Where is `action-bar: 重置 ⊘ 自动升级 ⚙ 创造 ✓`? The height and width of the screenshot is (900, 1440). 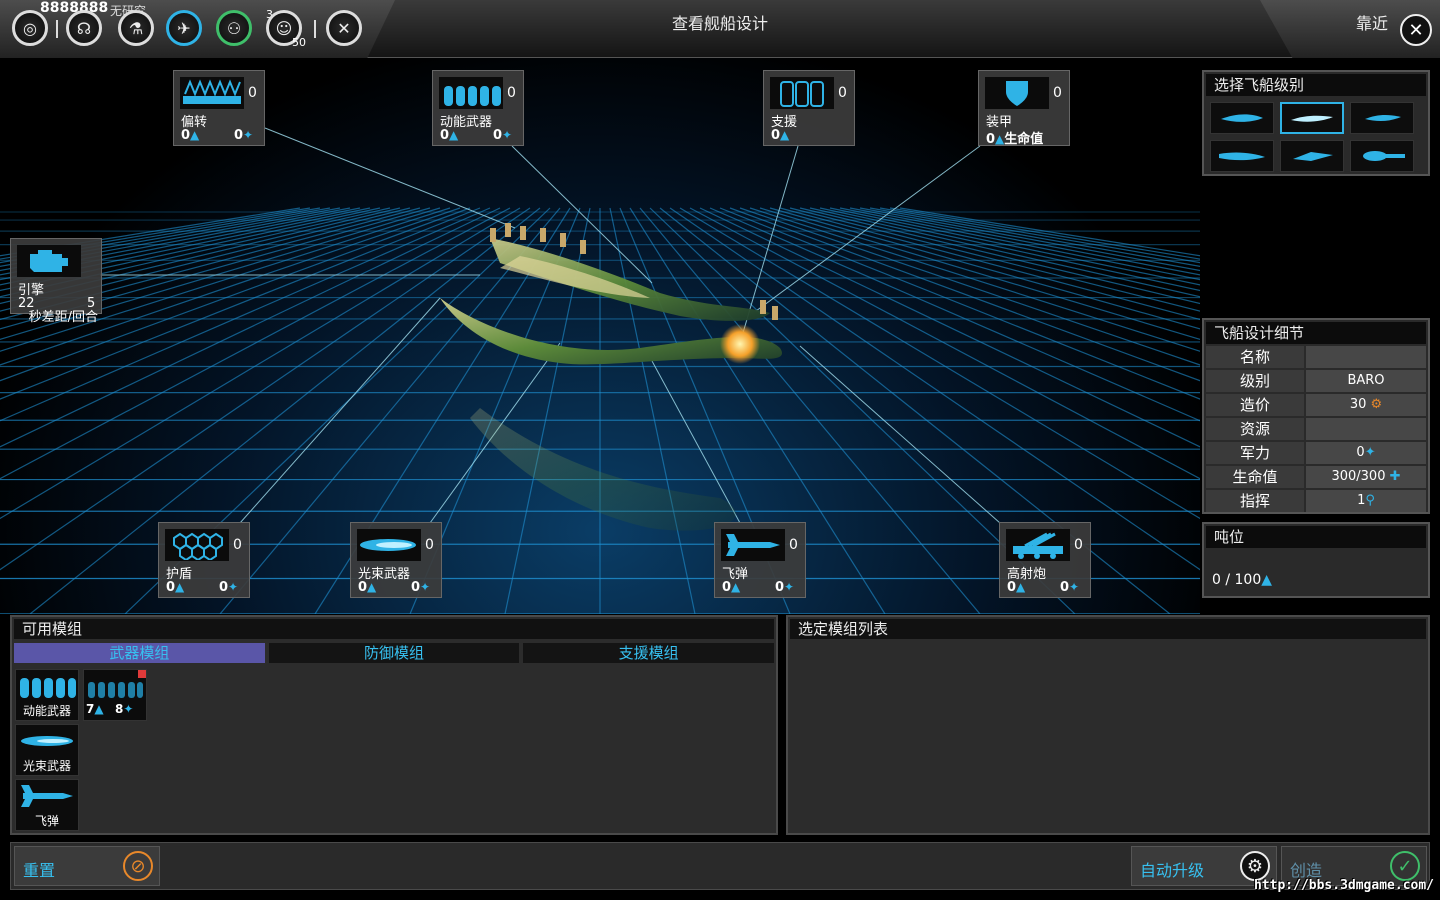 action-bar: 重置 ⊘ 自动升级 ⚙ 创造 ✓ is located at coordinates (720, 866).